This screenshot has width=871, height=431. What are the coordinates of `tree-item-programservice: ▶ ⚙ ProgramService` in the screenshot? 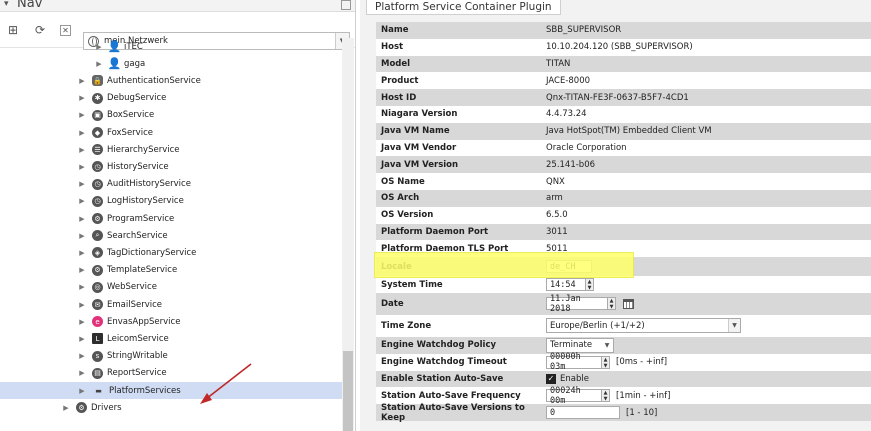 It's located at (171, 218).